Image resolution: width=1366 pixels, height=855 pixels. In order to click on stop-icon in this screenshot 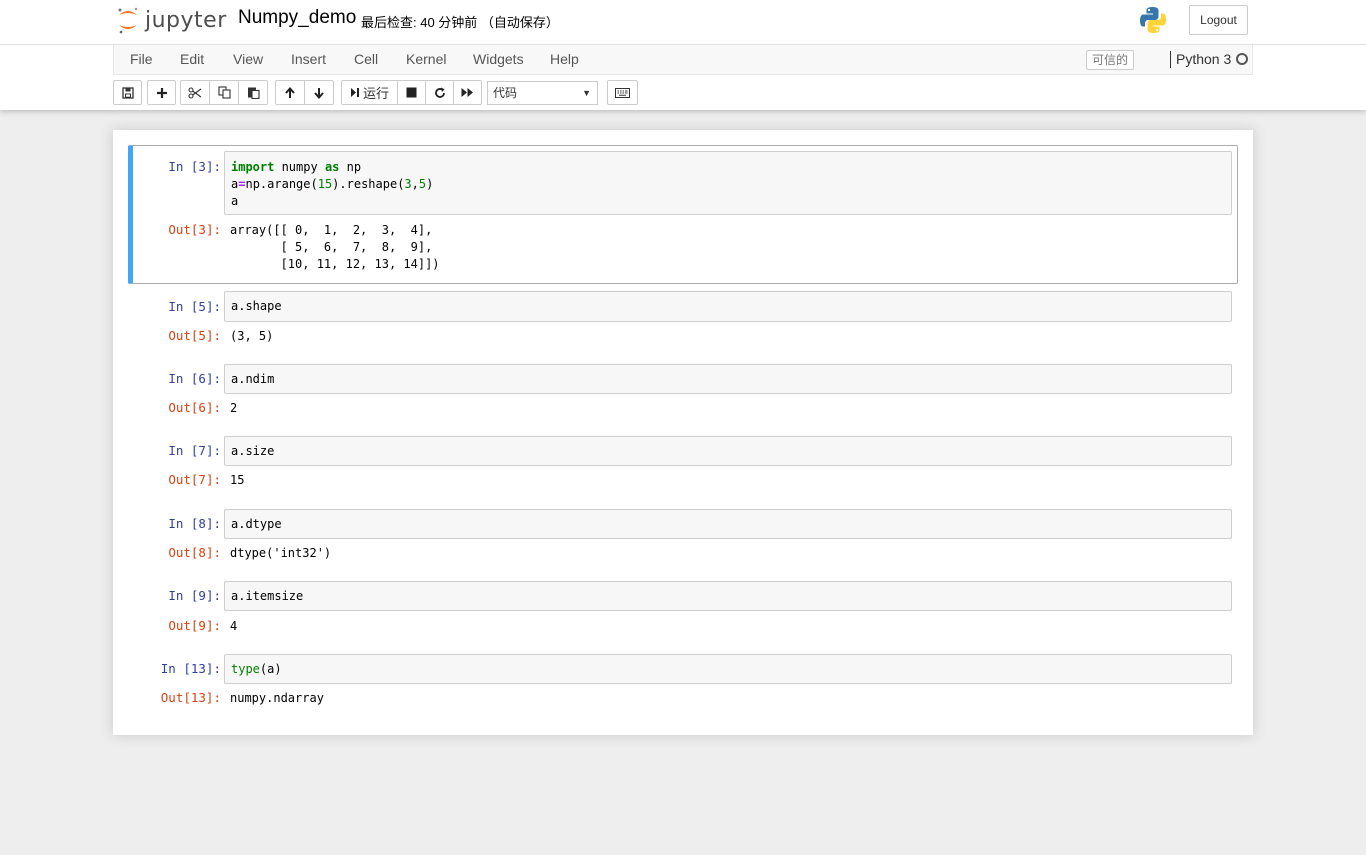, I will do `click(411, 92)`.